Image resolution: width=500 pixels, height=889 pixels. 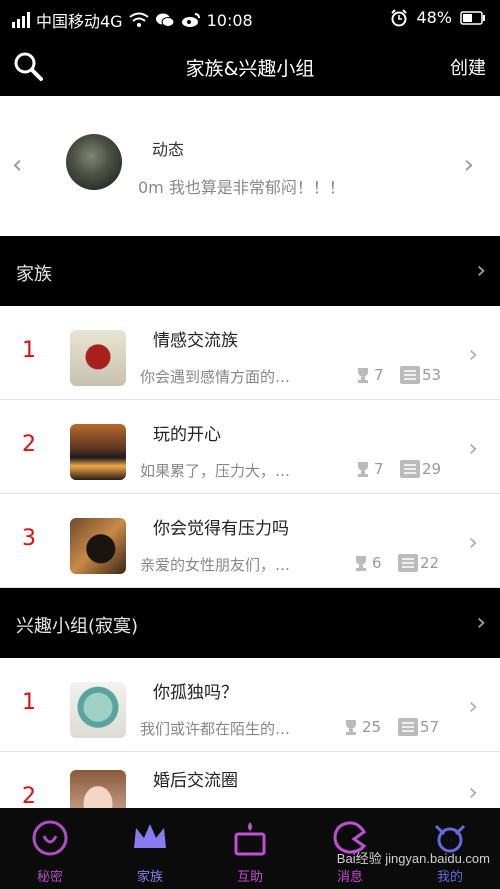 What do you see at coordinates (195, 693) in the screenshot?
I see `group-name: 你孤独吗？` at bounding box center [195, 693].